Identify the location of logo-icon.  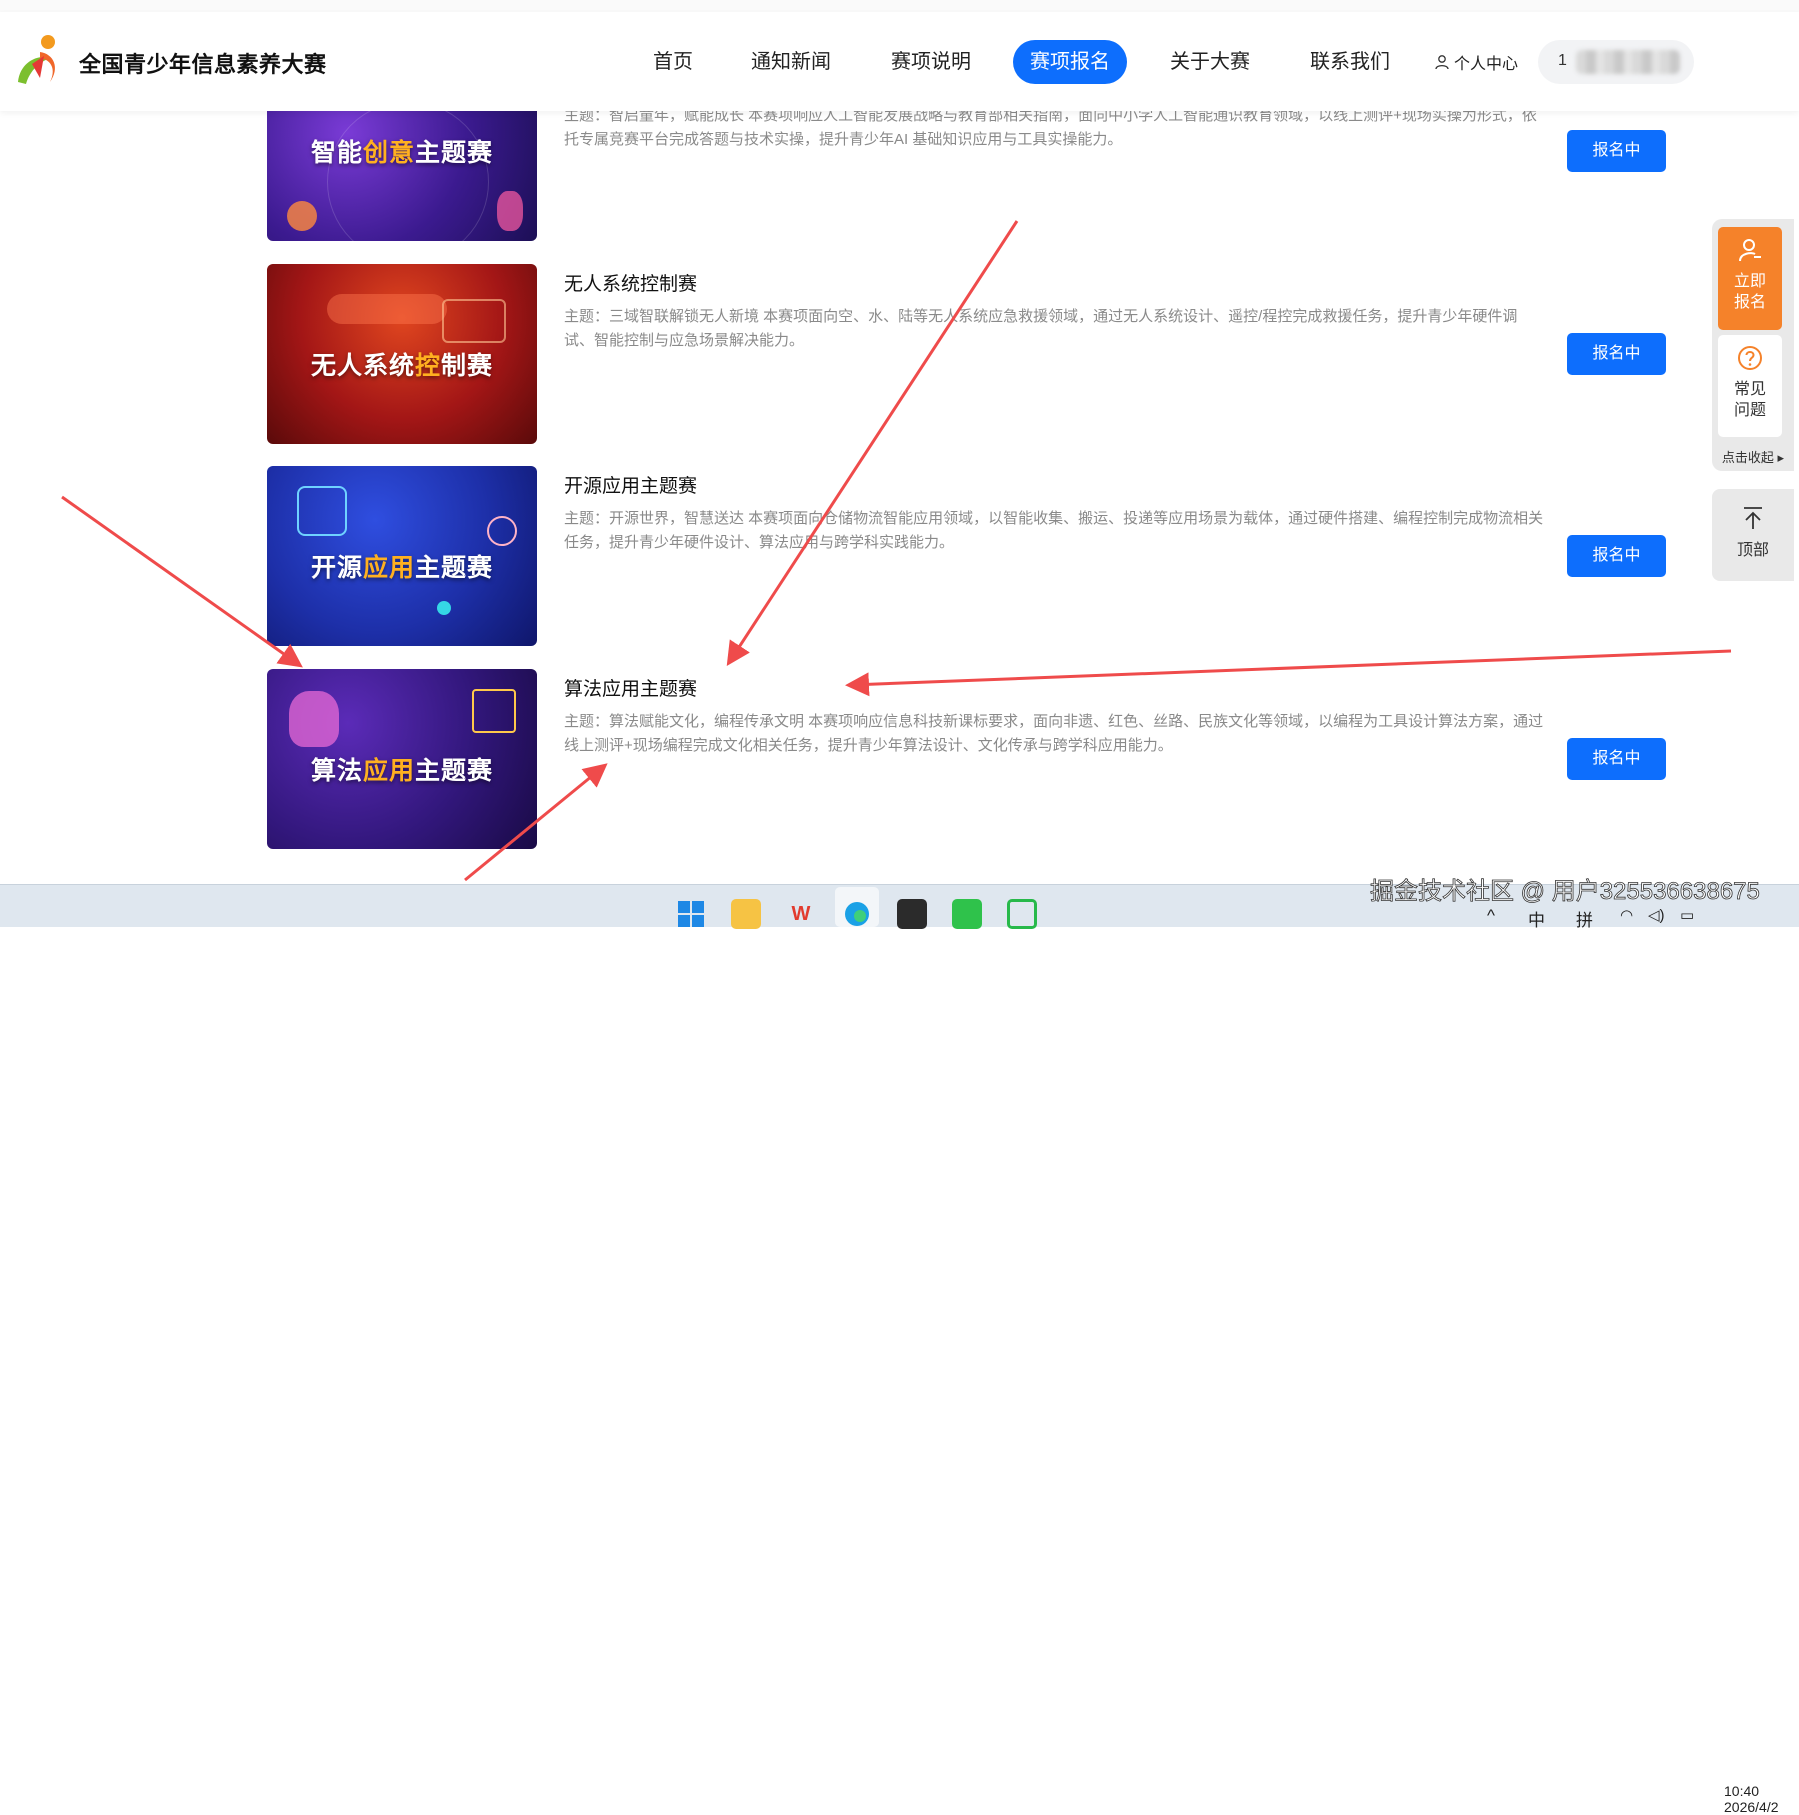
(40, 62).